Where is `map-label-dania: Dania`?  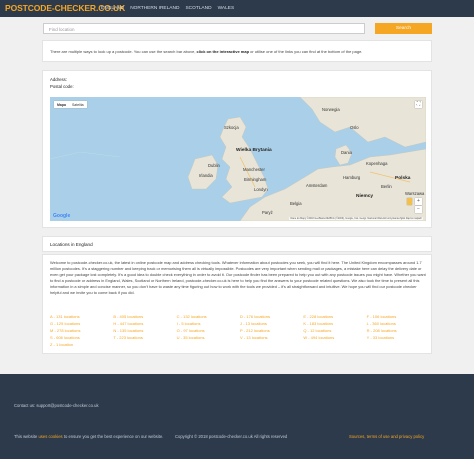
map-label-dania: Dania is located at coordinates (346, 152).